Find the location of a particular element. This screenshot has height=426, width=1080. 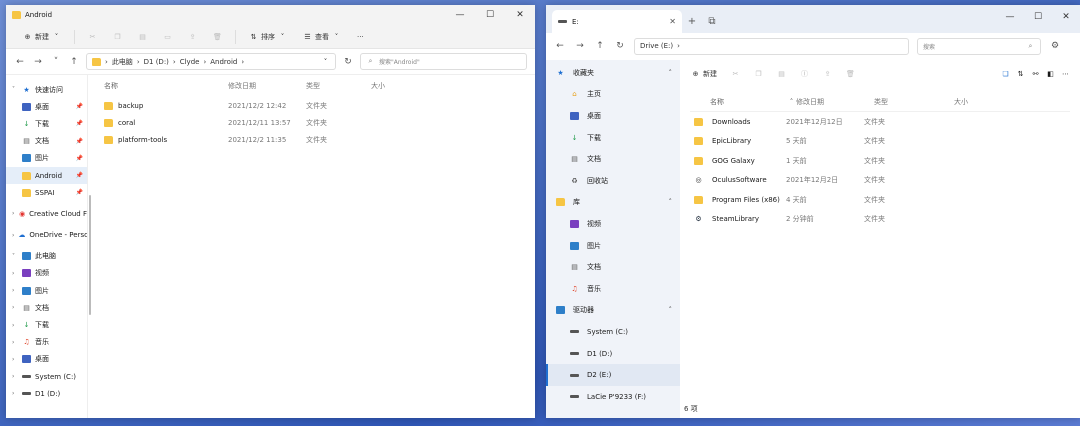

table-row: platform-tools 2021/12/2 11:35 文件夹 is located at coordinates (311, 139).